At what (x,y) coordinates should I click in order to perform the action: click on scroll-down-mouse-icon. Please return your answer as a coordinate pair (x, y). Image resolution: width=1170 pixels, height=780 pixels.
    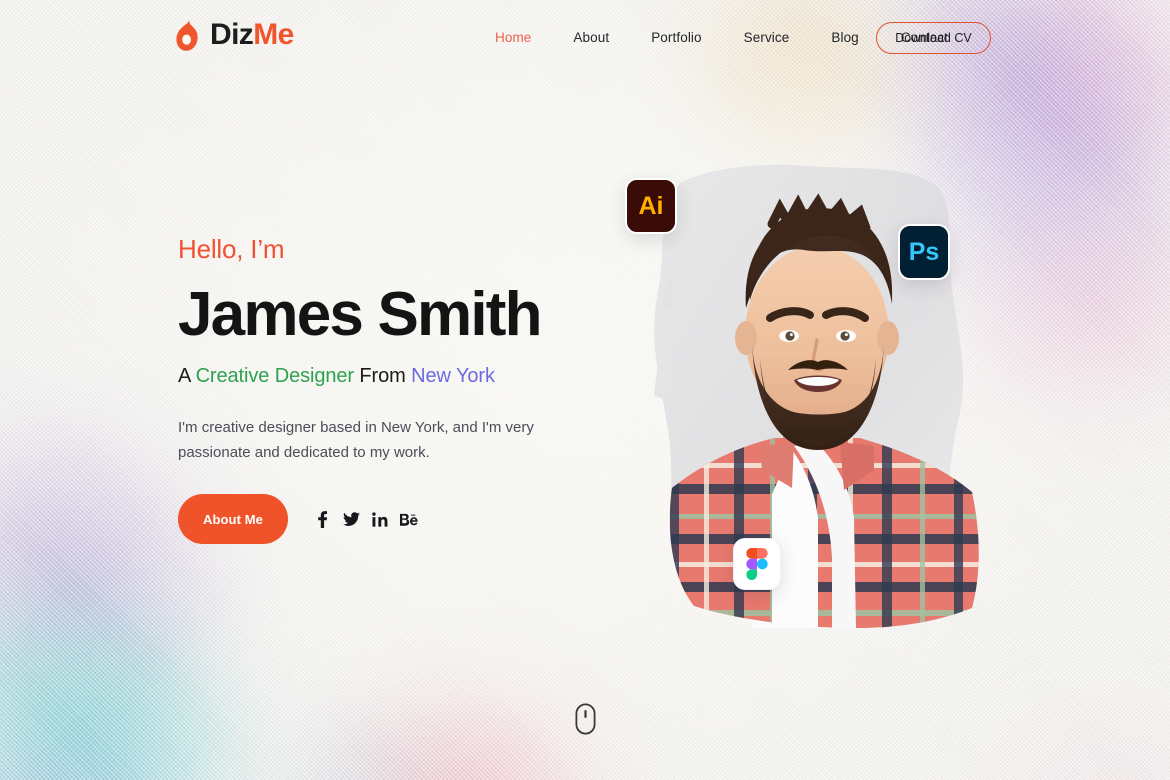
    Looking at the image, I should click on (585, 719).